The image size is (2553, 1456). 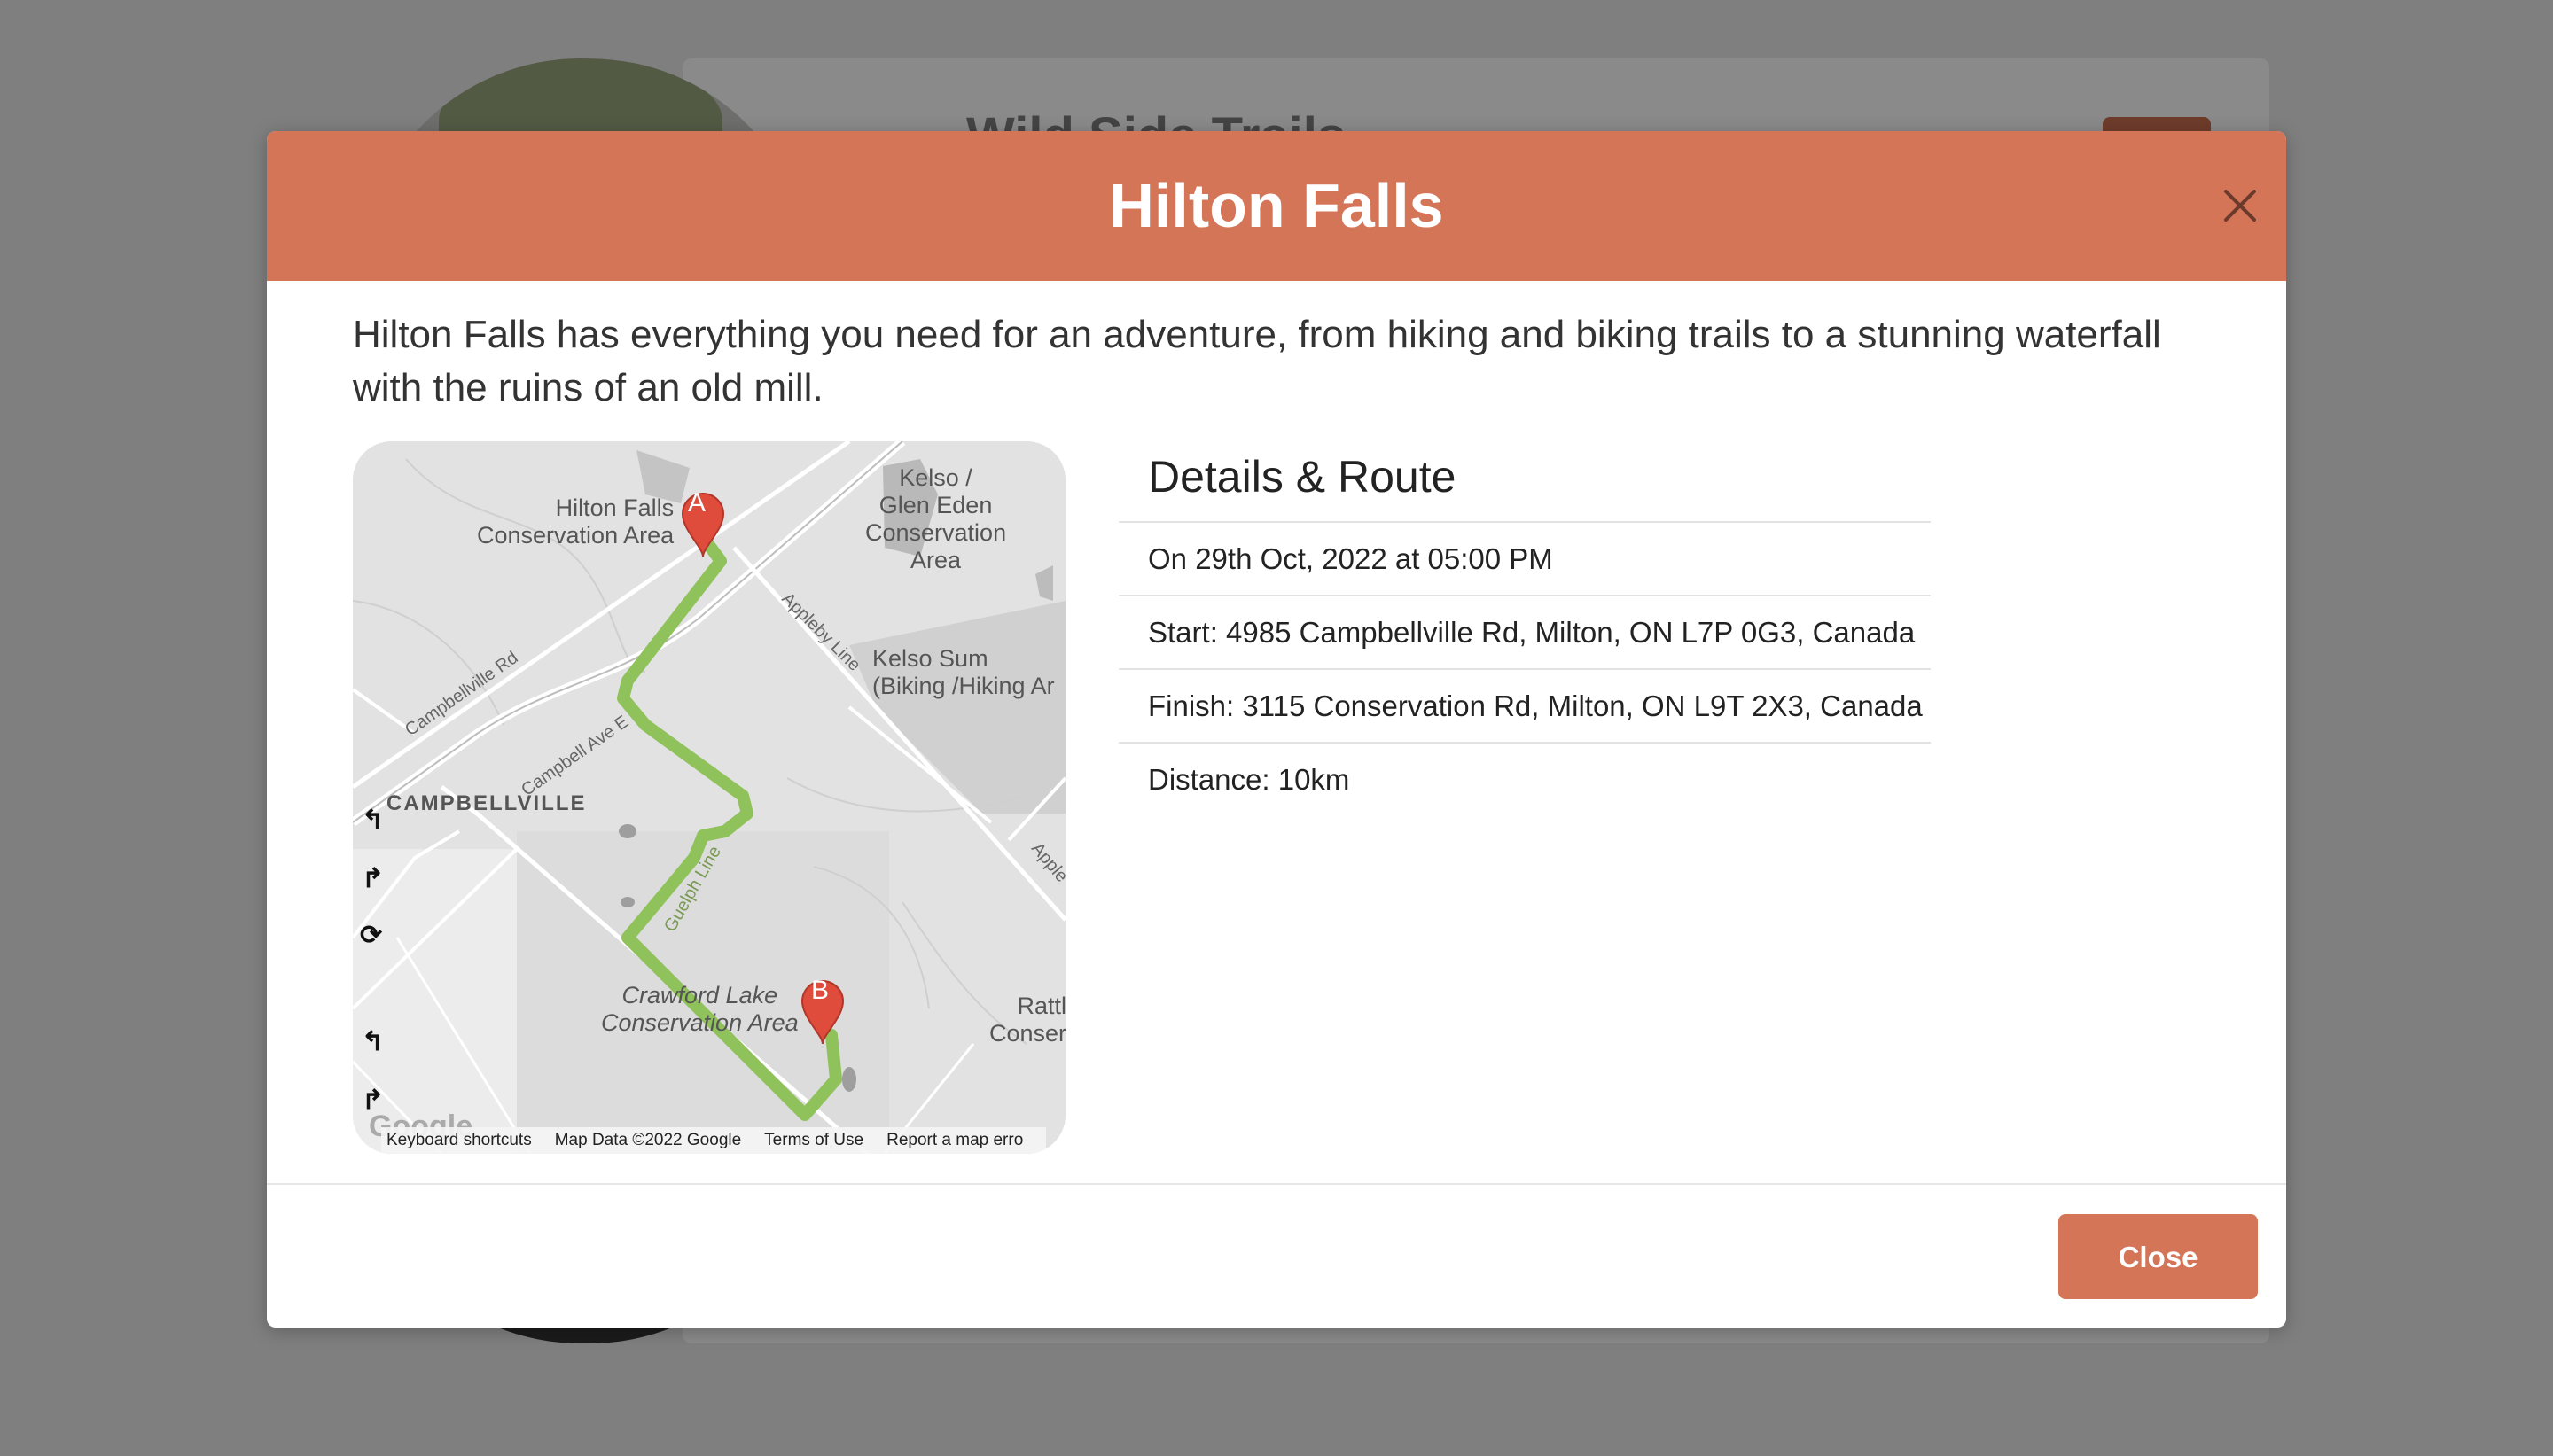 What do you see at coordinates (813, 1140) in the screenshot?
I see `terms-link: Terms of Use` at bounding box center [813, 1140].